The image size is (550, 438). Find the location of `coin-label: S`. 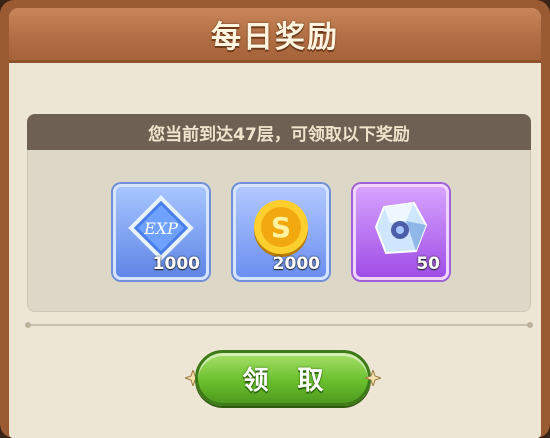

coin-label: S is located at coordinates (281, 227).